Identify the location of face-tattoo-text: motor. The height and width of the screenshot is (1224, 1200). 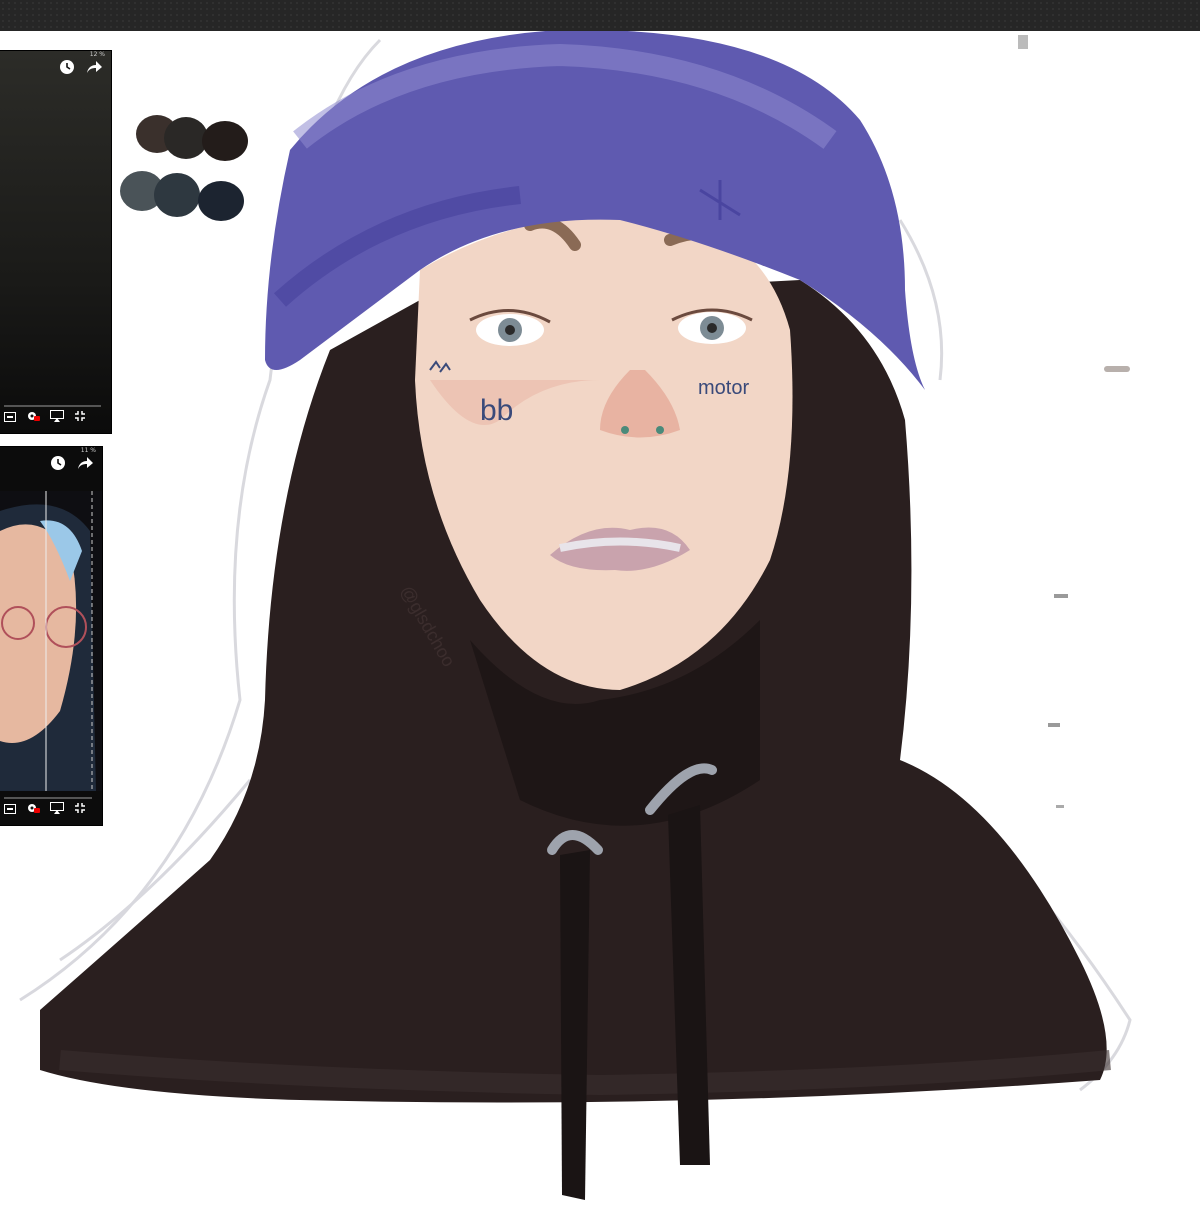
(723, 388).